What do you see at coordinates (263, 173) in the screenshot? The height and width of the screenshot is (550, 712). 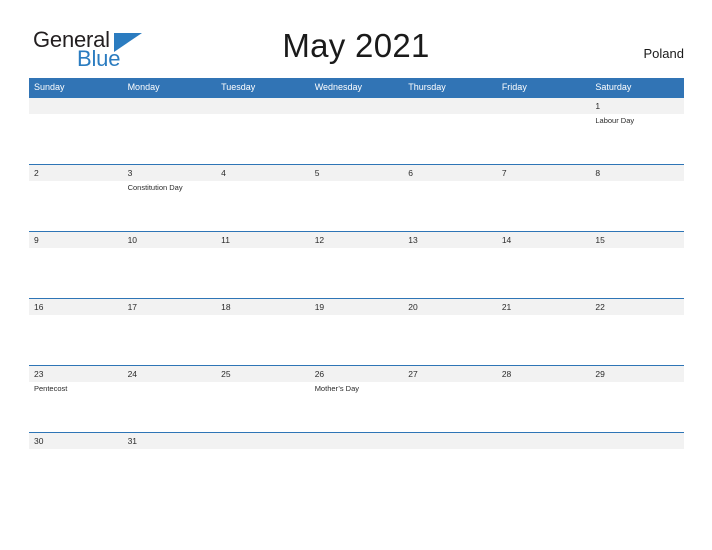 I see `date-number: 4` at bounding box center [263, 173].